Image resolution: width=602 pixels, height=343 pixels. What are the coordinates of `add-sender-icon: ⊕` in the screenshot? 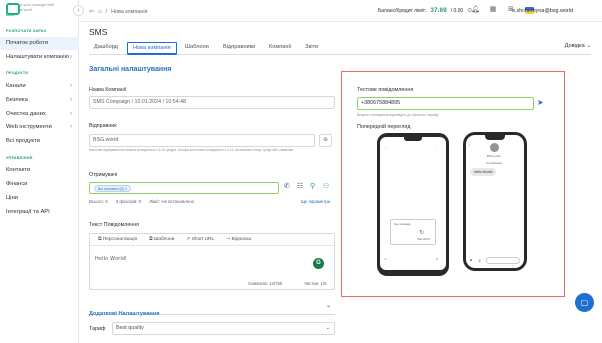 It's located at (325, 140).